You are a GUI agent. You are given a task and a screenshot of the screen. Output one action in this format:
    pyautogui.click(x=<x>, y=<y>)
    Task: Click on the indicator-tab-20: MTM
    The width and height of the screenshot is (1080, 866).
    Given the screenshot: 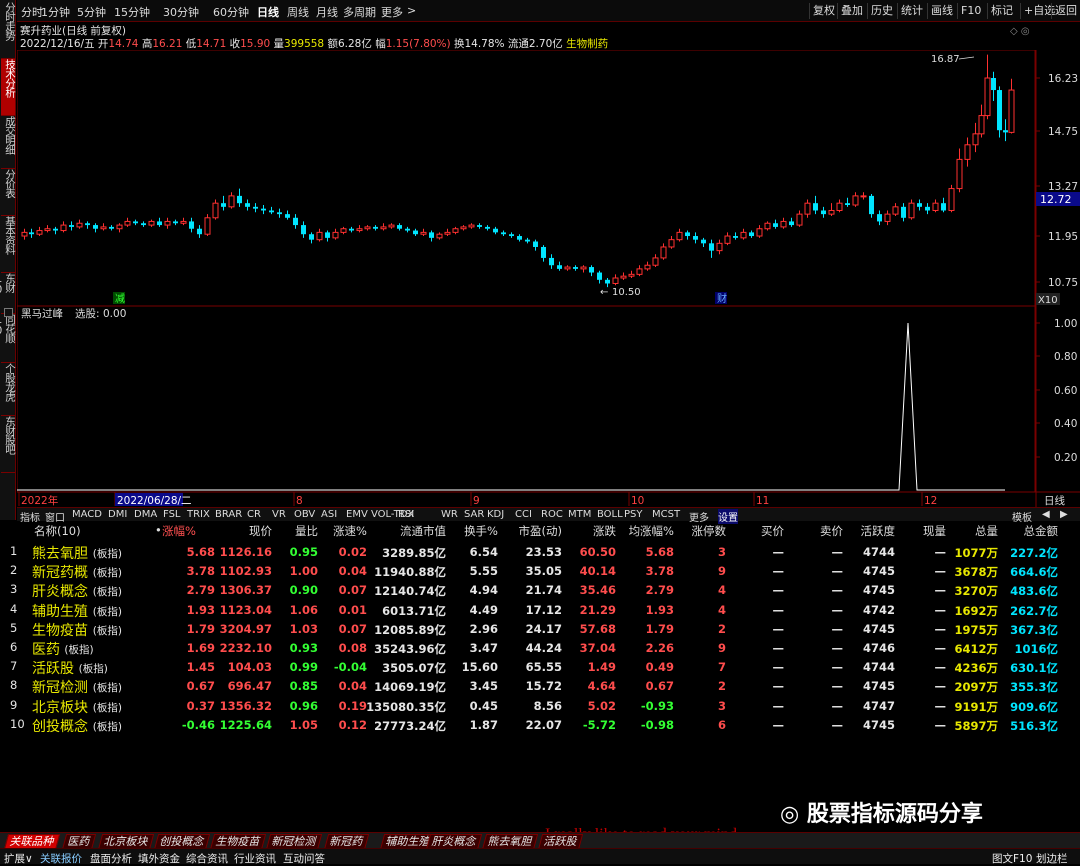 What is the action you would take?
    pyautogui.click(x=579, y=514)
    